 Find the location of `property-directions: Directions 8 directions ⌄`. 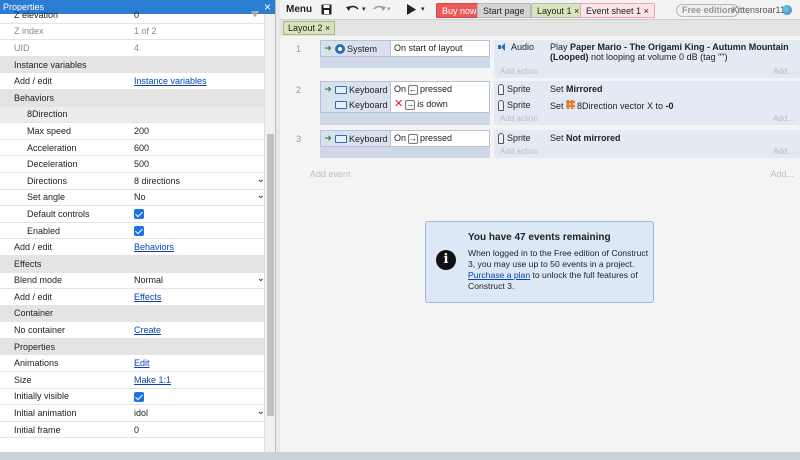

property-directions: Directions 8 directions ⌄ is located at coordinates (132, 181).